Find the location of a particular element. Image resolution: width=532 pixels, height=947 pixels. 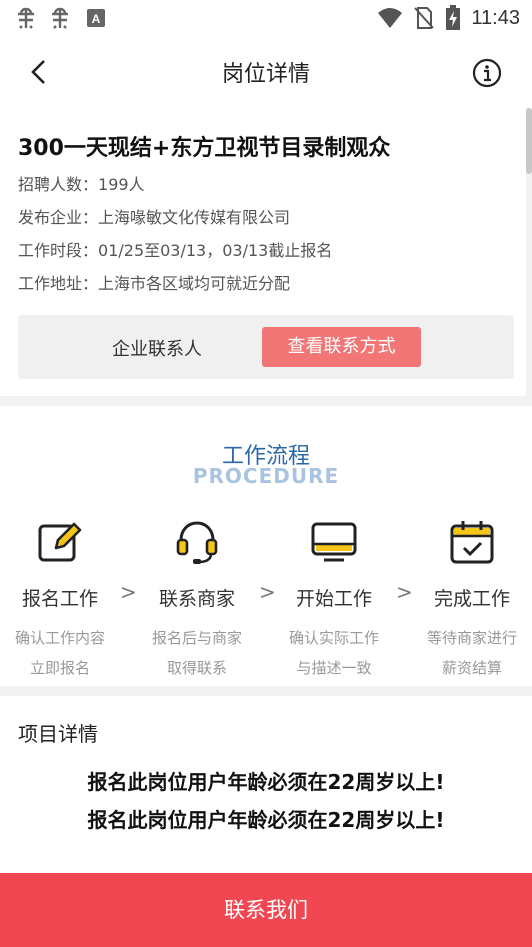

status-bar: A 11:43 is located at coordinates (266, 18).